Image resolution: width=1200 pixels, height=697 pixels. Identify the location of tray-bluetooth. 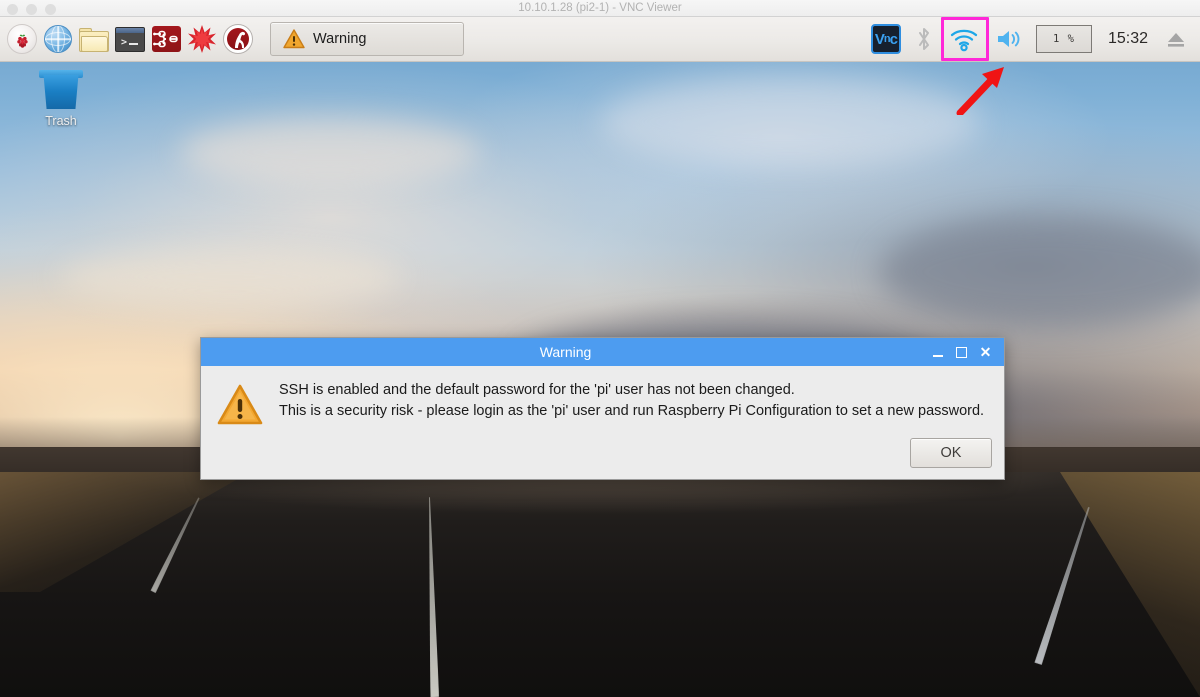
(924, 39).